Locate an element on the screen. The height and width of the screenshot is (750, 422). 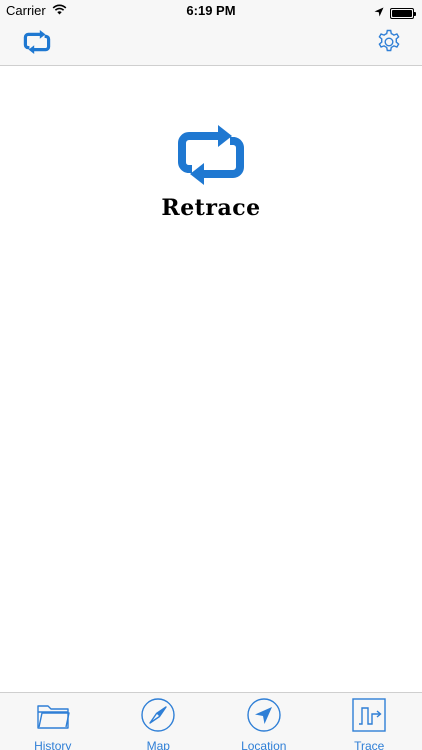
folder-icon is located at coordinates (53, 717).